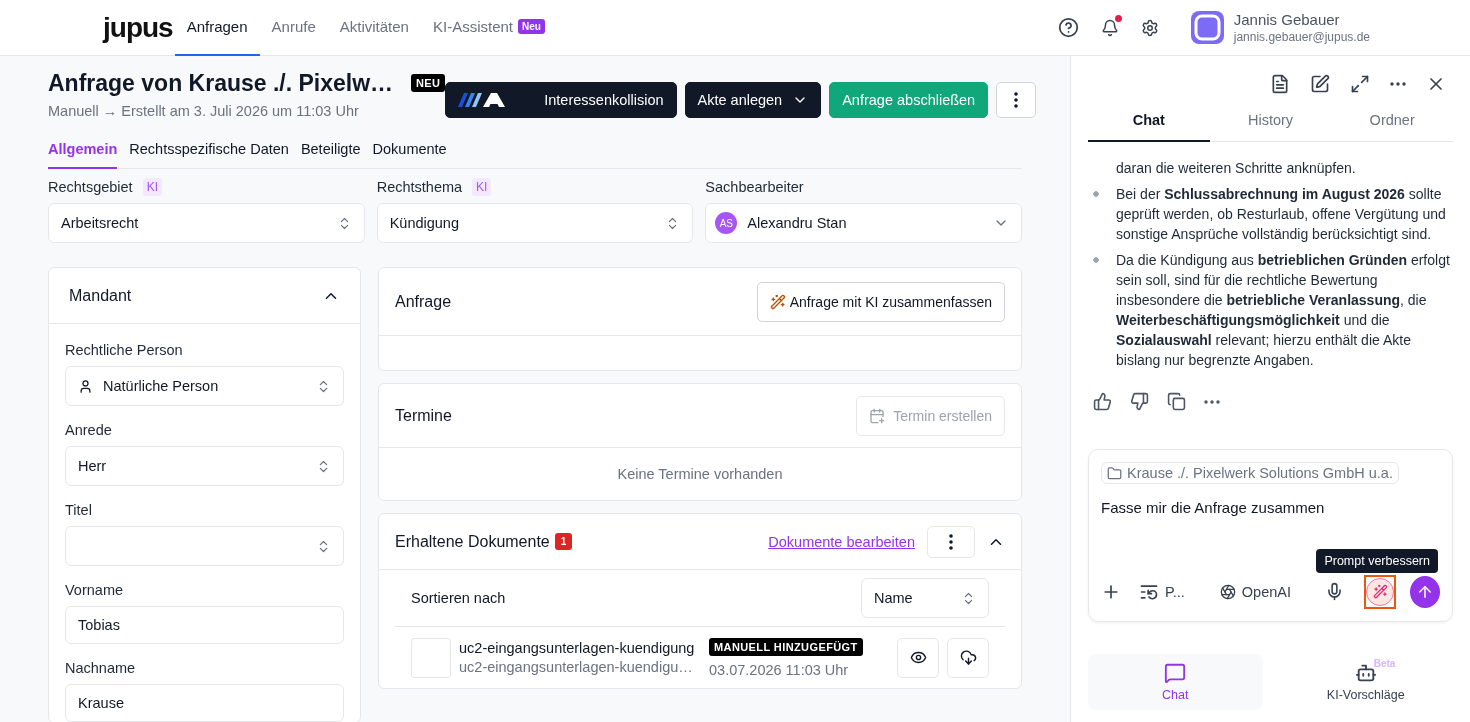  What do you see at coordinates (1270, 124) in the screenshot?
I see `panel-tab: History` at bounding box center [1270, 124].